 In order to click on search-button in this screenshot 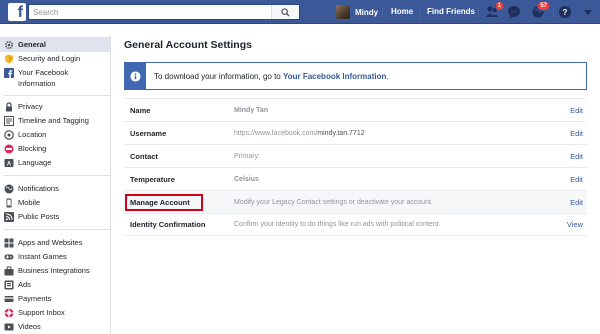, I will do `click(285, 12)`.